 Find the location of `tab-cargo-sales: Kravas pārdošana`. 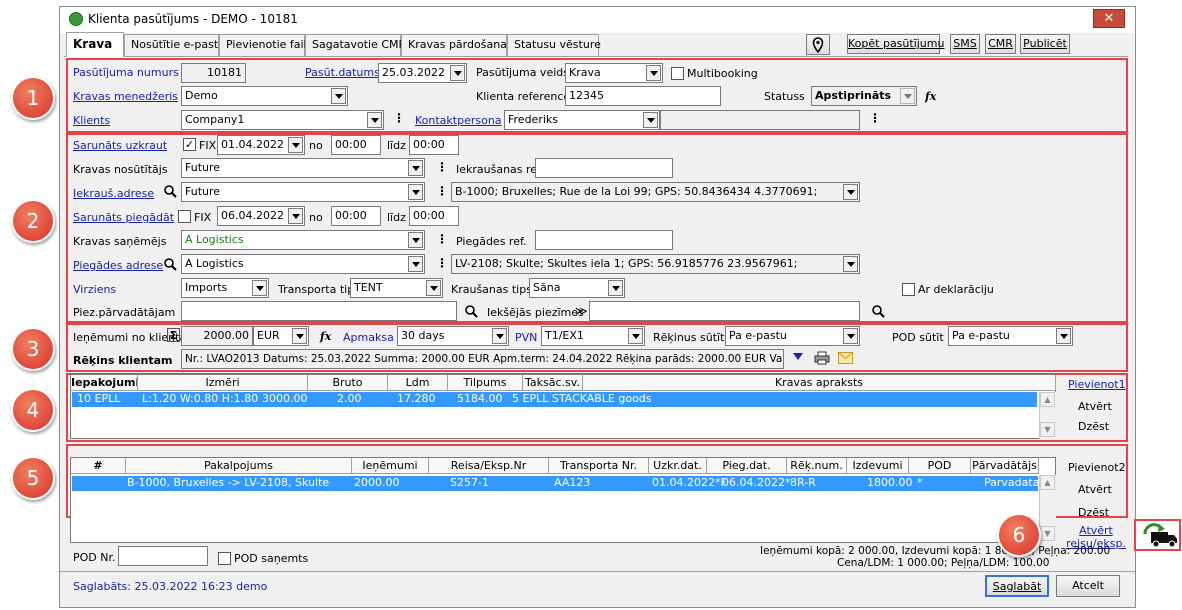

tab-cargo-sales: Kravas pārdošana is located at coordinates (454, 45).